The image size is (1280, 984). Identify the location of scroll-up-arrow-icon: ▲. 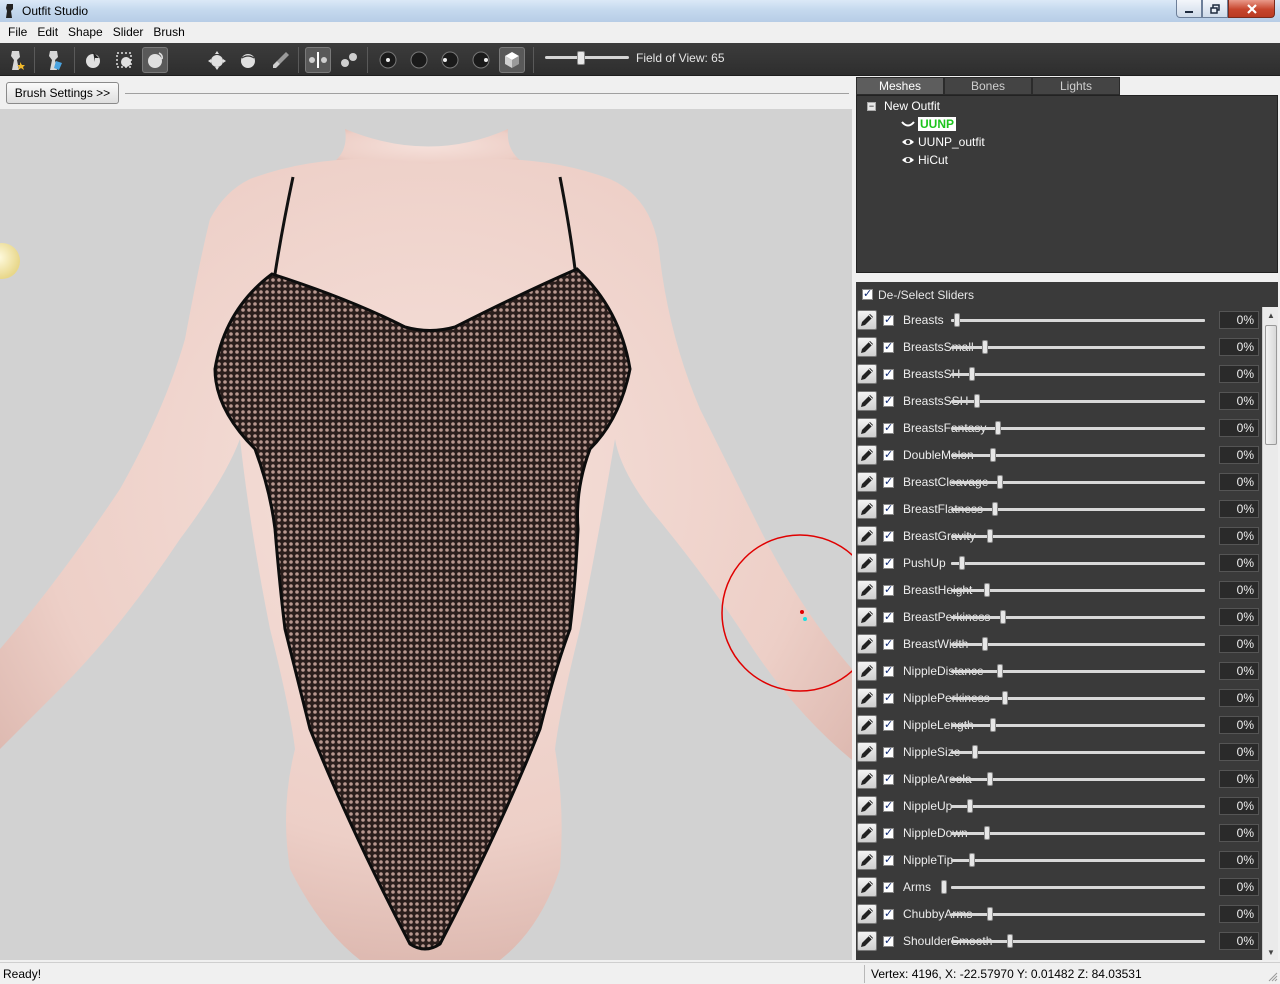
(1271, 315).